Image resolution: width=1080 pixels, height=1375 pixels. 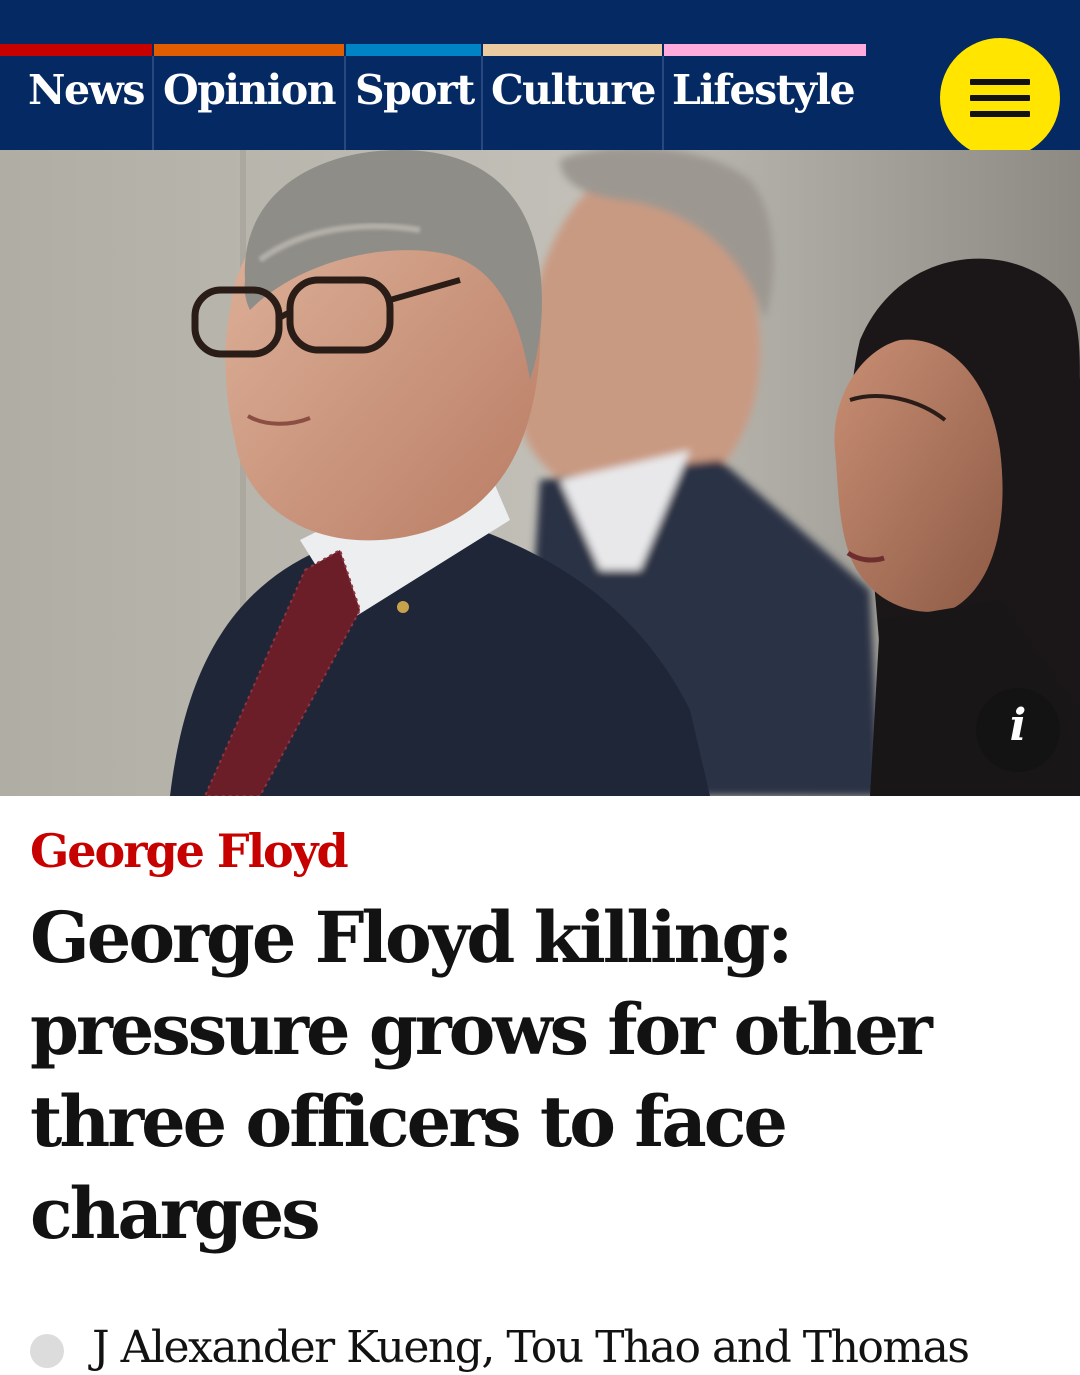 What do you see at coordinates (189, 851) in the screenshot?
I see `article-kicker: George Floyd` at bounding box center [189, 851].